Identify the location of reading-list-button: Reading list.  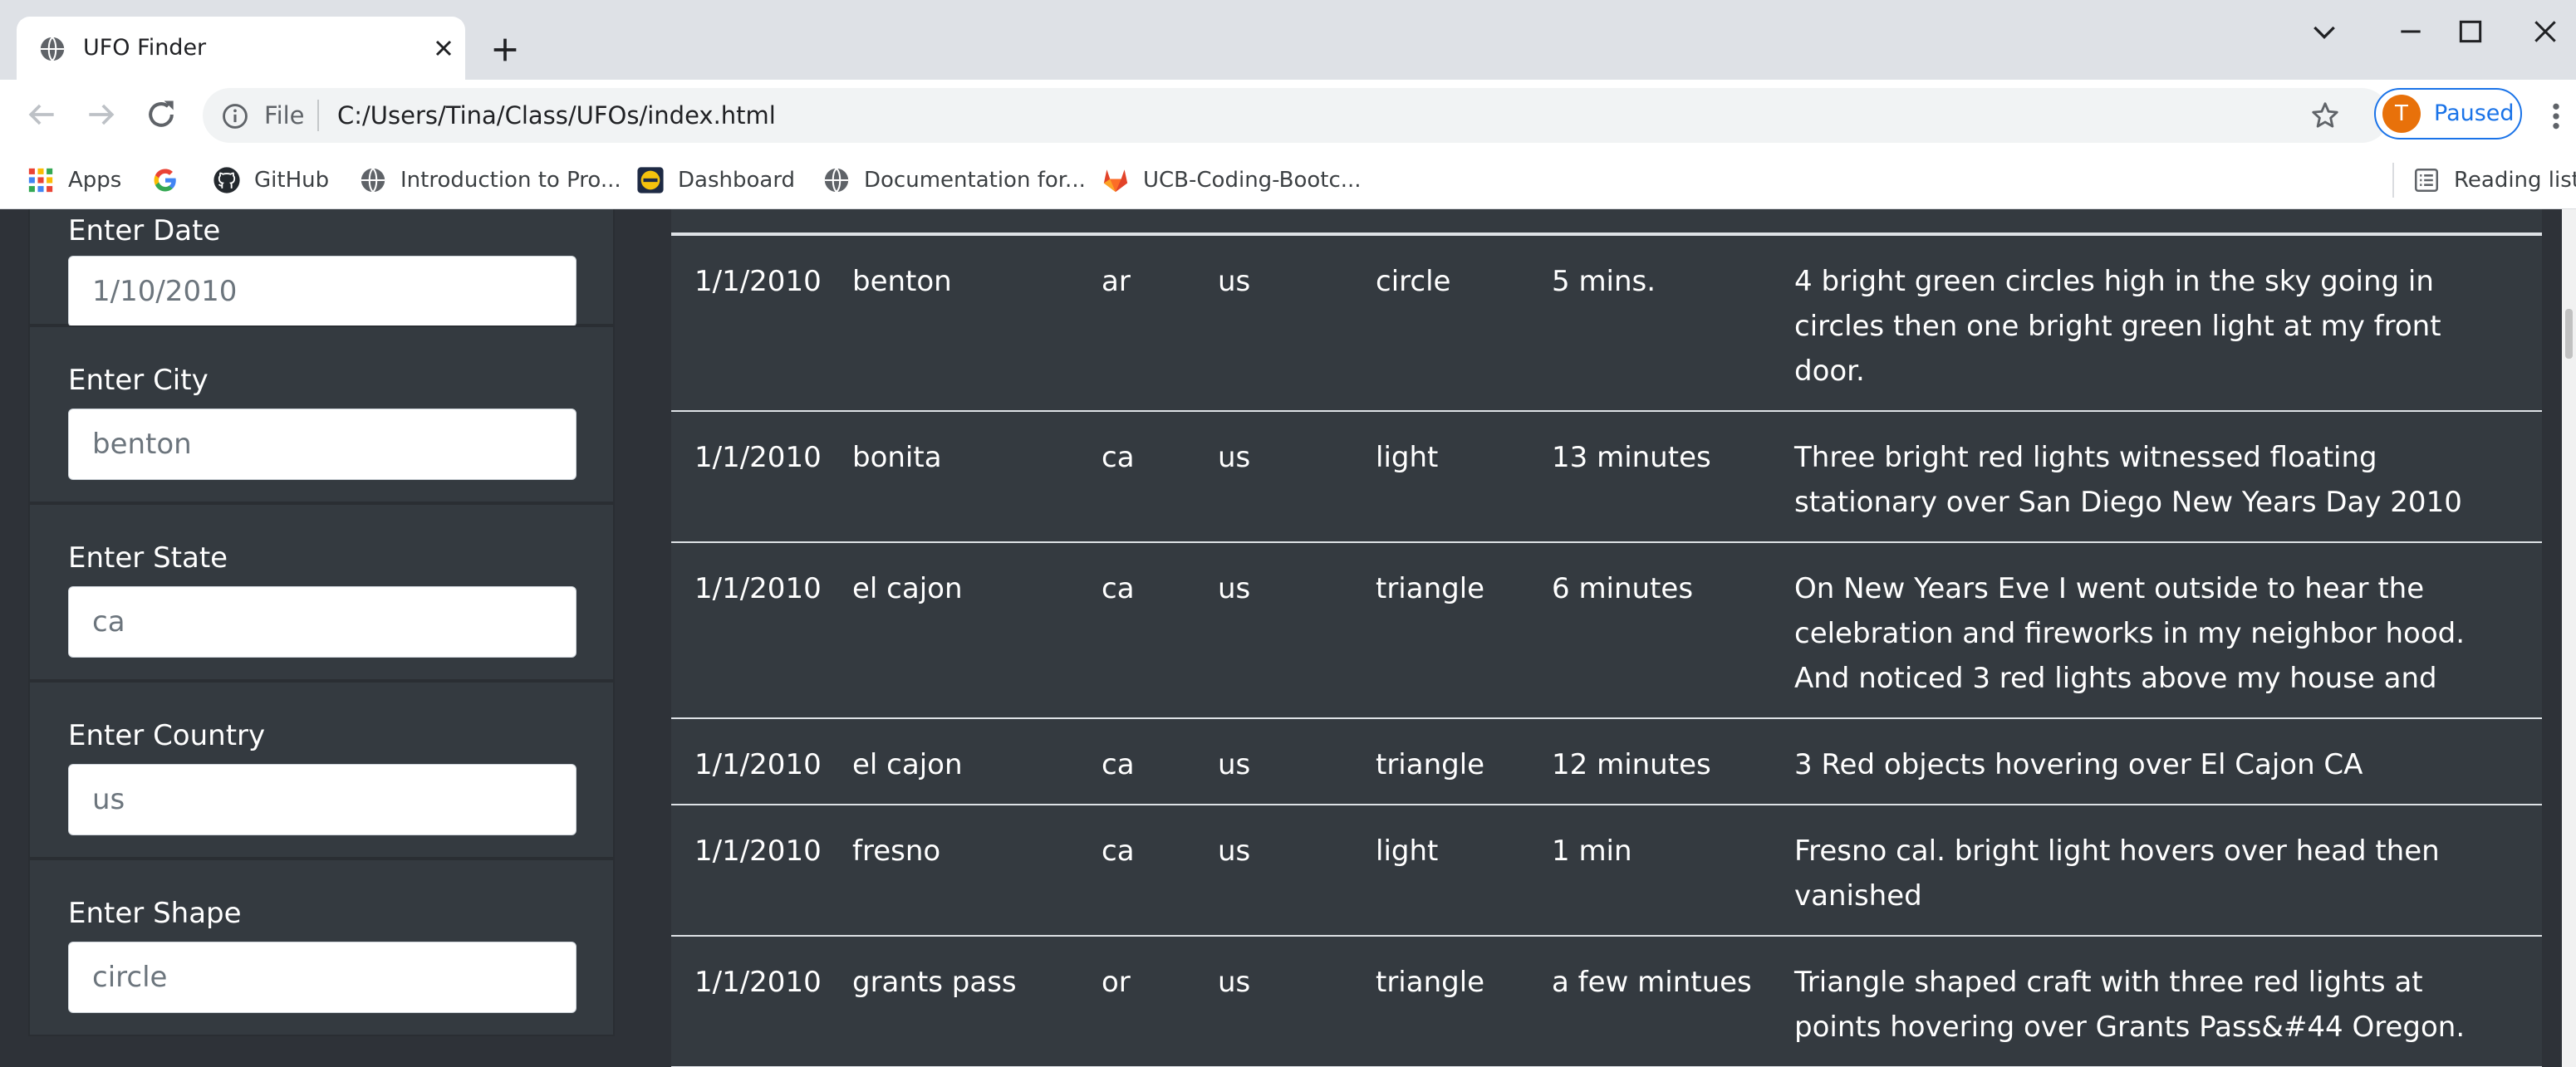
(2494, 180).